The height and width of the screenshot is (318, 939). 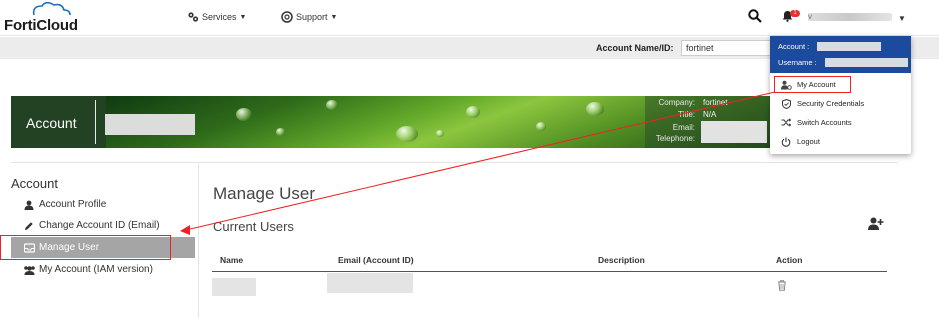 I want to click on account-id-redacted, so click(x=849, y=46).